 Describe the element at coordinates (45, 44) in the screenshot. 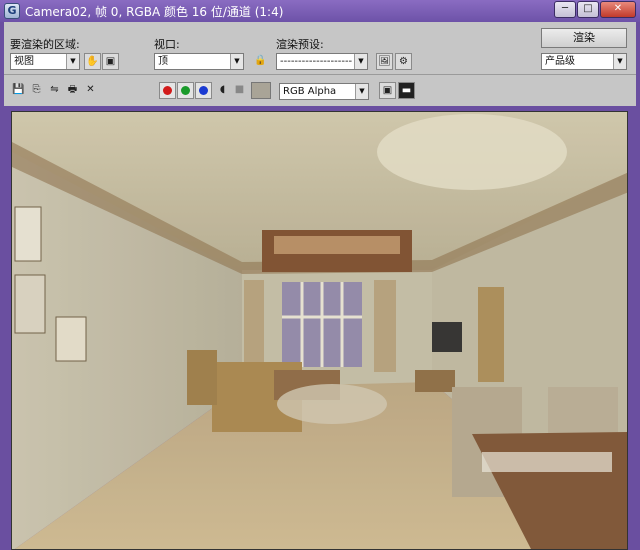

I see `area-label: 要渲染的区域:` at that location.